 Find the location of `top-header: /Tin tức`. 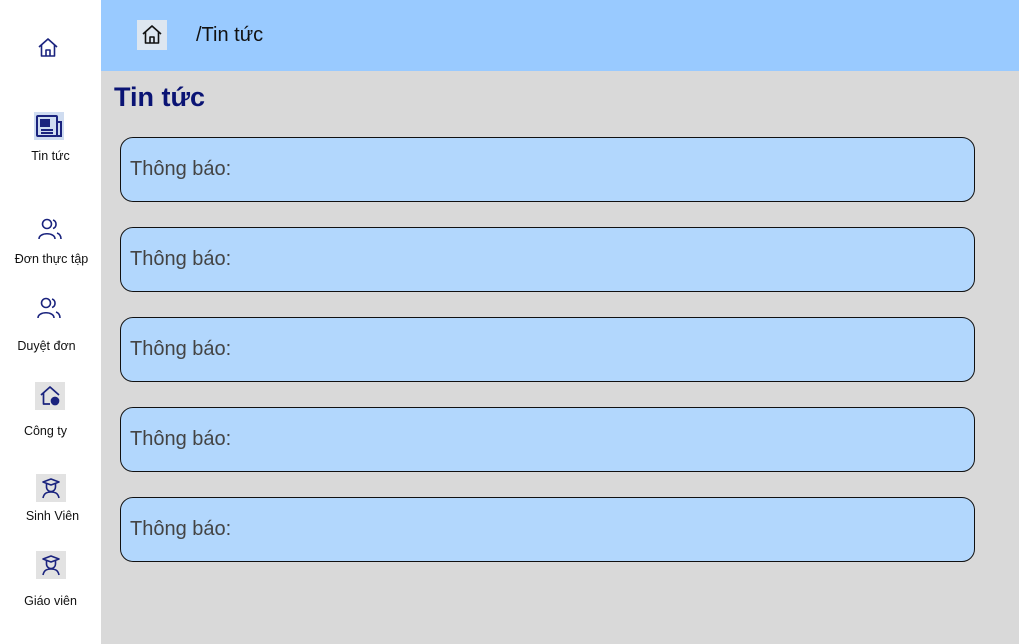

top-header: /Tin tức is located at coordinates (560, 35).